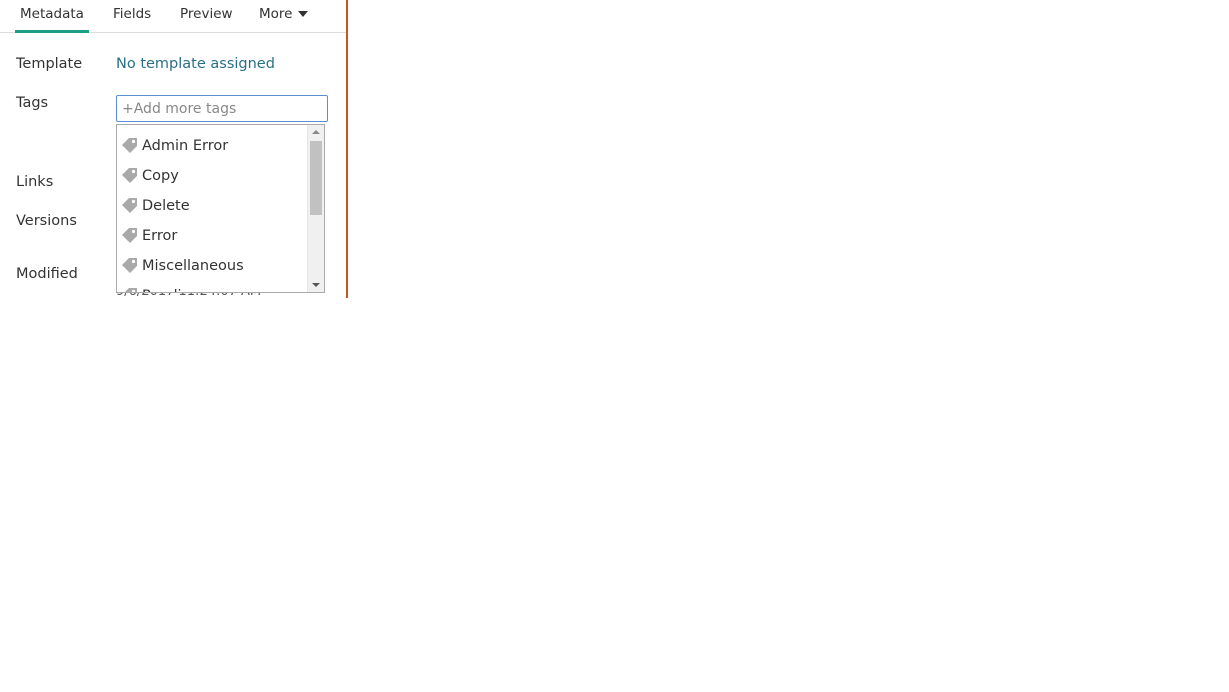 This screenshot has width=1229, height=692. Describe the element at coordinates (173, 16) in the screenshot. I see `tab-bar: Metadata Fields Preview More` at that location.